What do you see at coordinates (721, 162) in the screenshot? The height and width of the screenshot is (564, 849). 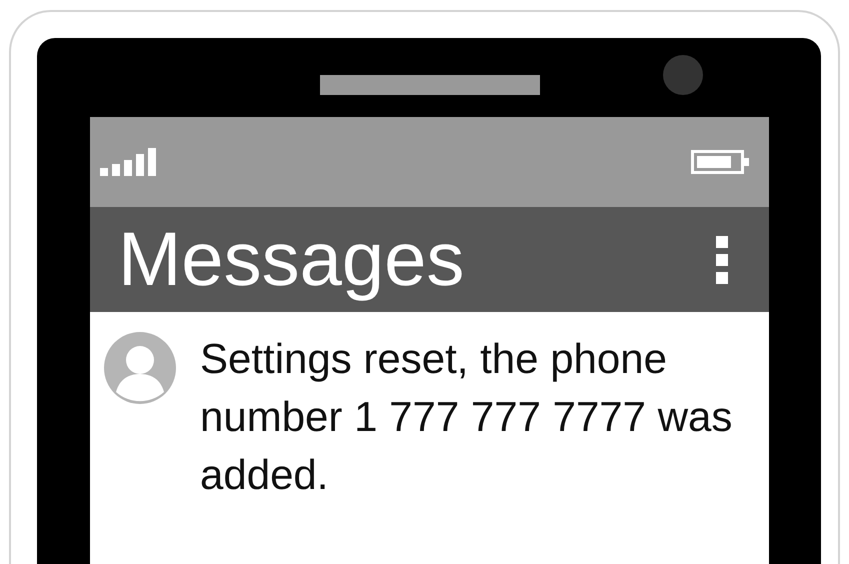 I see `battery-icon` at bounding box center [721, 162].